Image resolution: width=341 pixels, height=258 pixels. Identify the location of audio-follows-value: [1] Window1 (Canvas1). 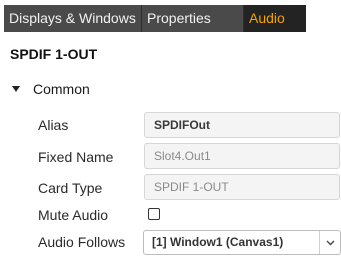
(218, 242).